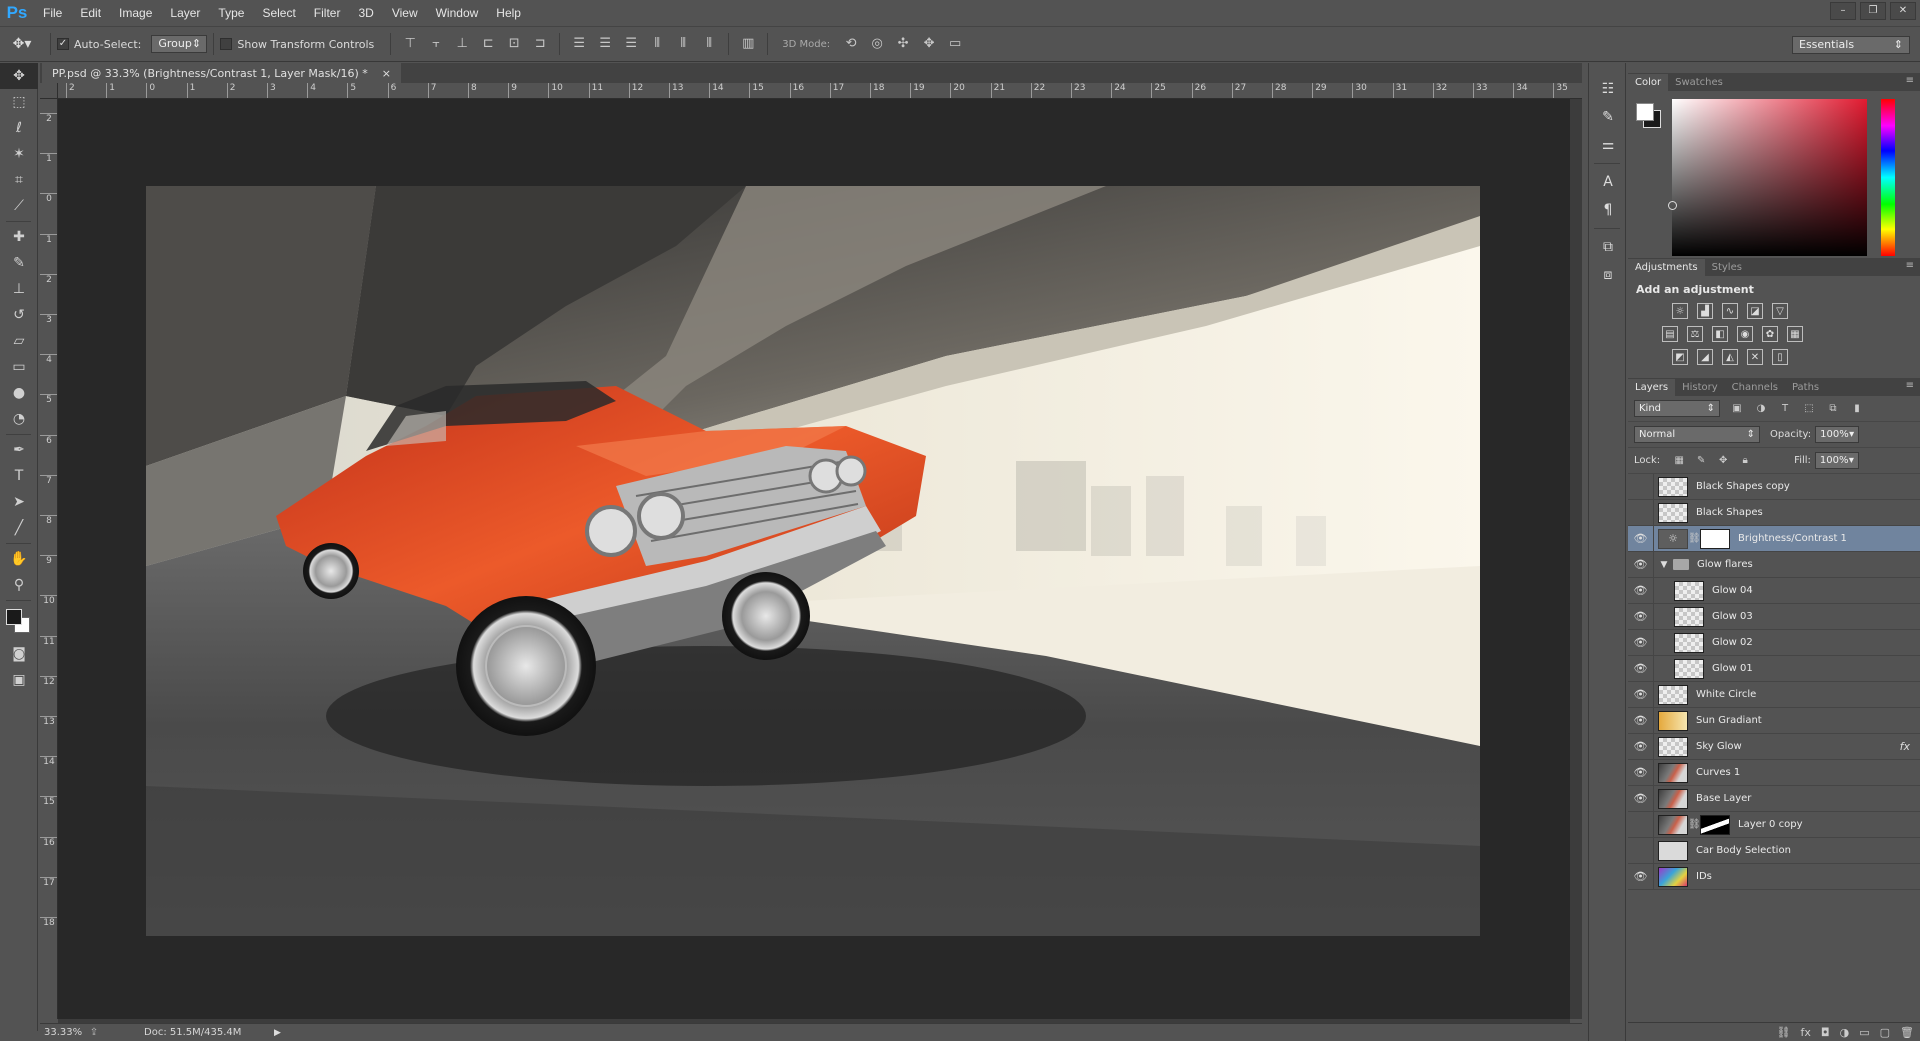  I want to click on layer-row: 👁︎ Black Shapes copy, so click(1774, 486).